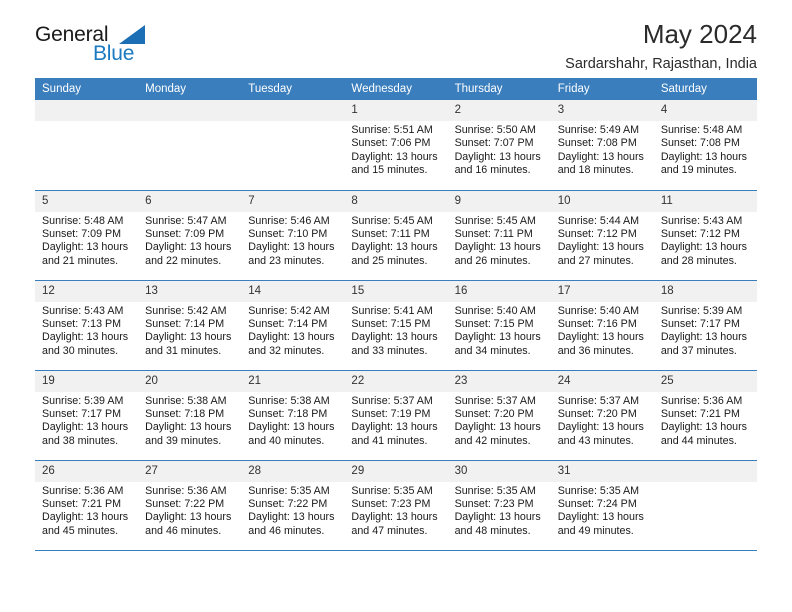 This screenshot has width=792, height=612. What do you see at coordinates (389, 170) in the screenshot?
I see `daylight-duration-line2: and 15 minutes.` at bounding box center [389, 170].